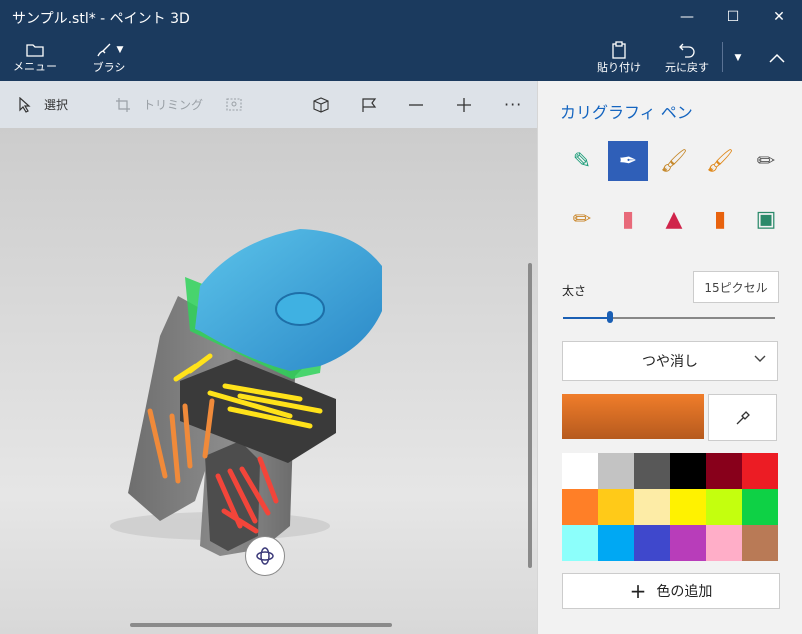 Image resolution: width=802 pixels, height=634 pixels. I want to click on add-color-label: 色の追加, so click(684, 592).